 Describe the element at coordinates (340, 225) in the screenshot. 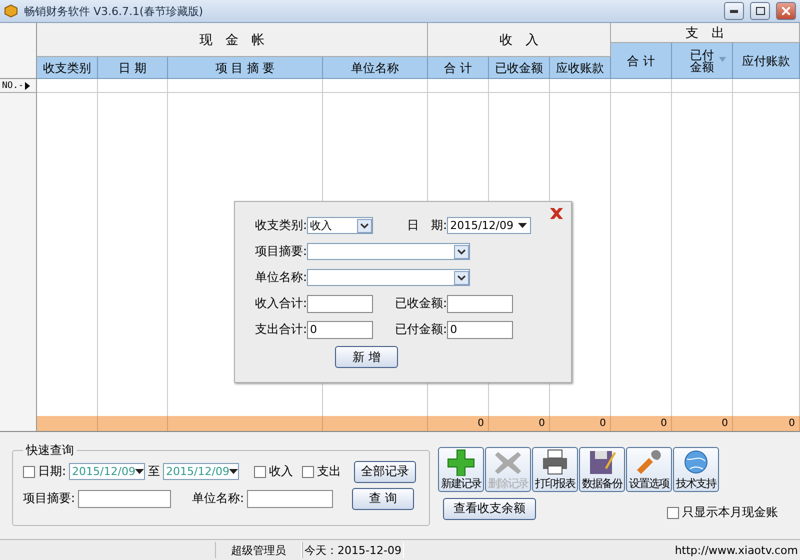

I see `type-dropdown: 收入` at that location.